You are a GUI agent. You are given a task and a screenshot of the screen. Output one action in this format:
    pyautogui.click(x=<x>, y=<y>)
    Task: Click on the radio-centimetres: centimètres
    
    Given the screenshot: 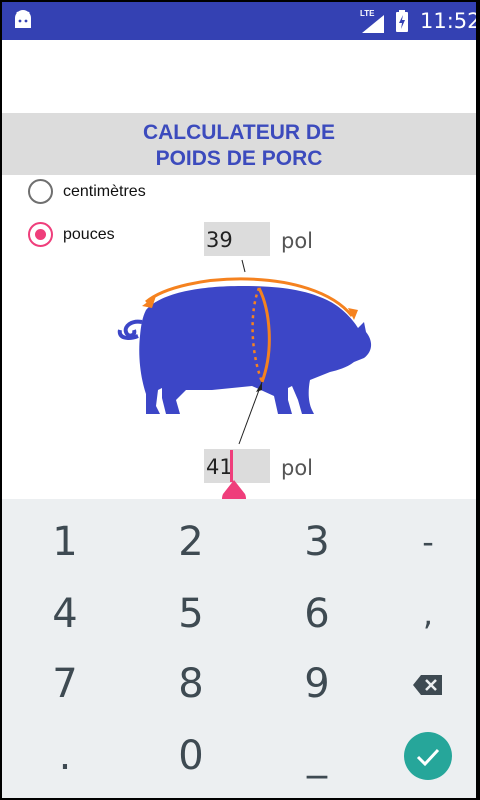 What is the action you would take?
    pyautogui.click(x=87, y=191)
    